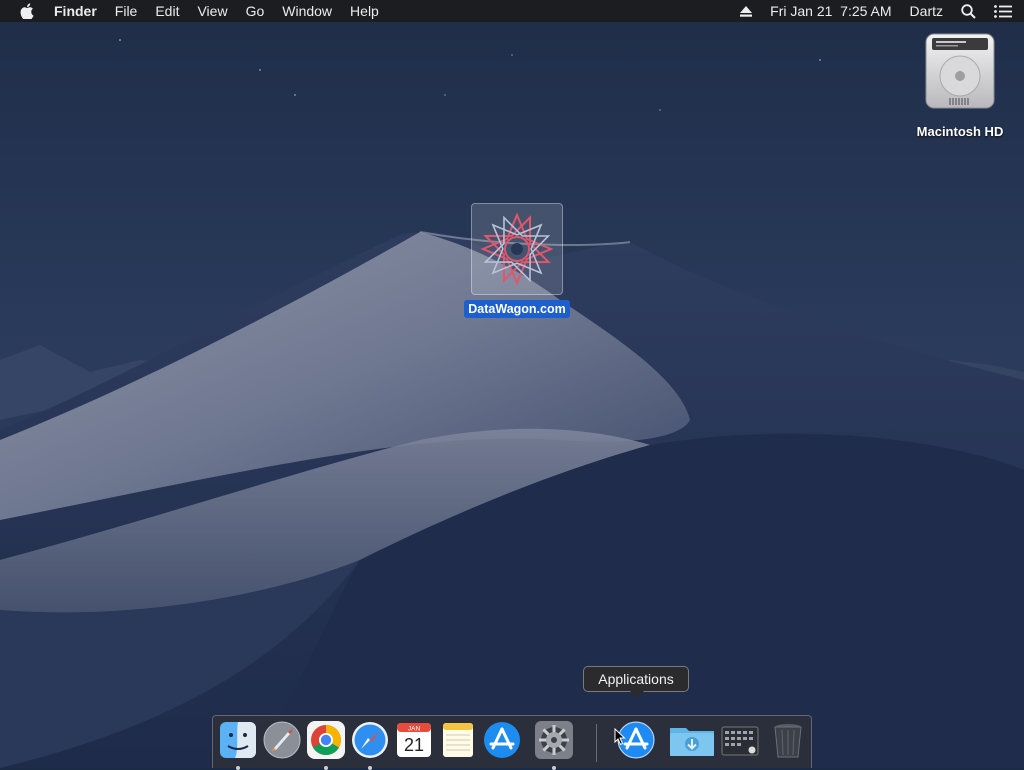 This screenshot has height=770, width=1024. What do you see at coordinates (968, 11) in the screenshot?
I see `magnifier-icon` at bounding box center [968, 11].